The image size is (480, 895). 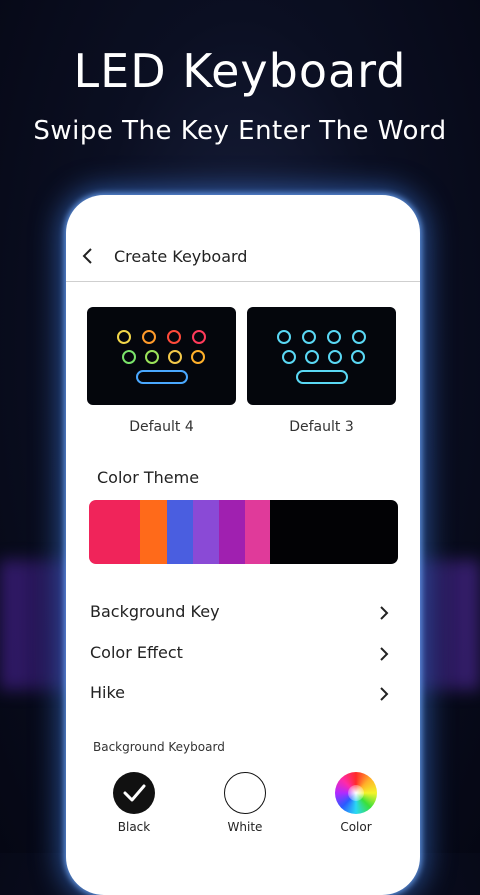 What do you see at coordinates (161, 427) in the screenshot?
I see `preview-label: Default 4` at bounding box center [161, 427].